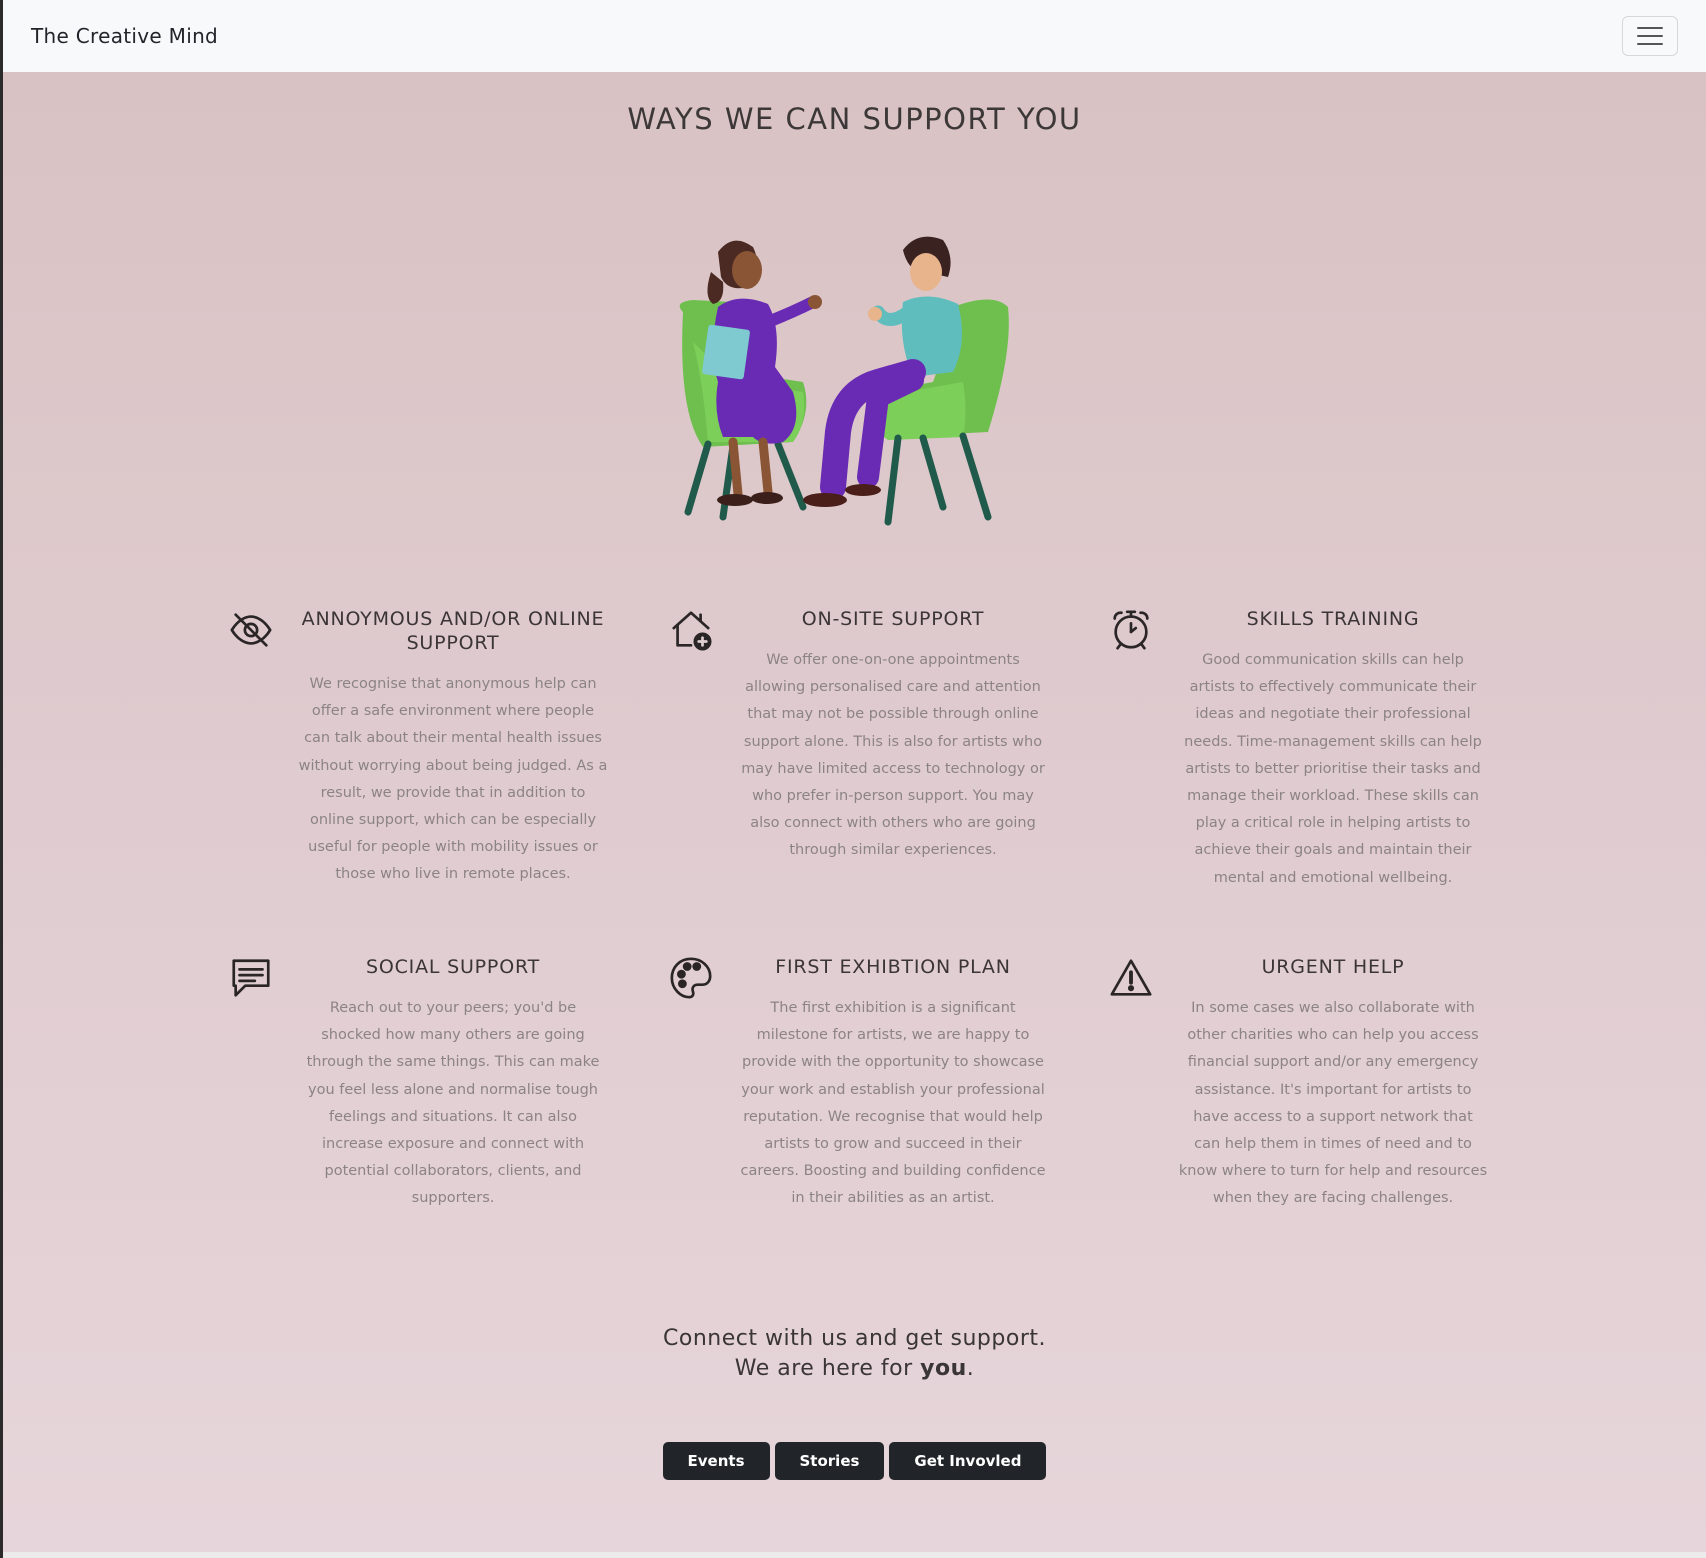  Describe the element at coordinates (251, 630) in the screenshot. I see `eye-slash-icon` at that location.